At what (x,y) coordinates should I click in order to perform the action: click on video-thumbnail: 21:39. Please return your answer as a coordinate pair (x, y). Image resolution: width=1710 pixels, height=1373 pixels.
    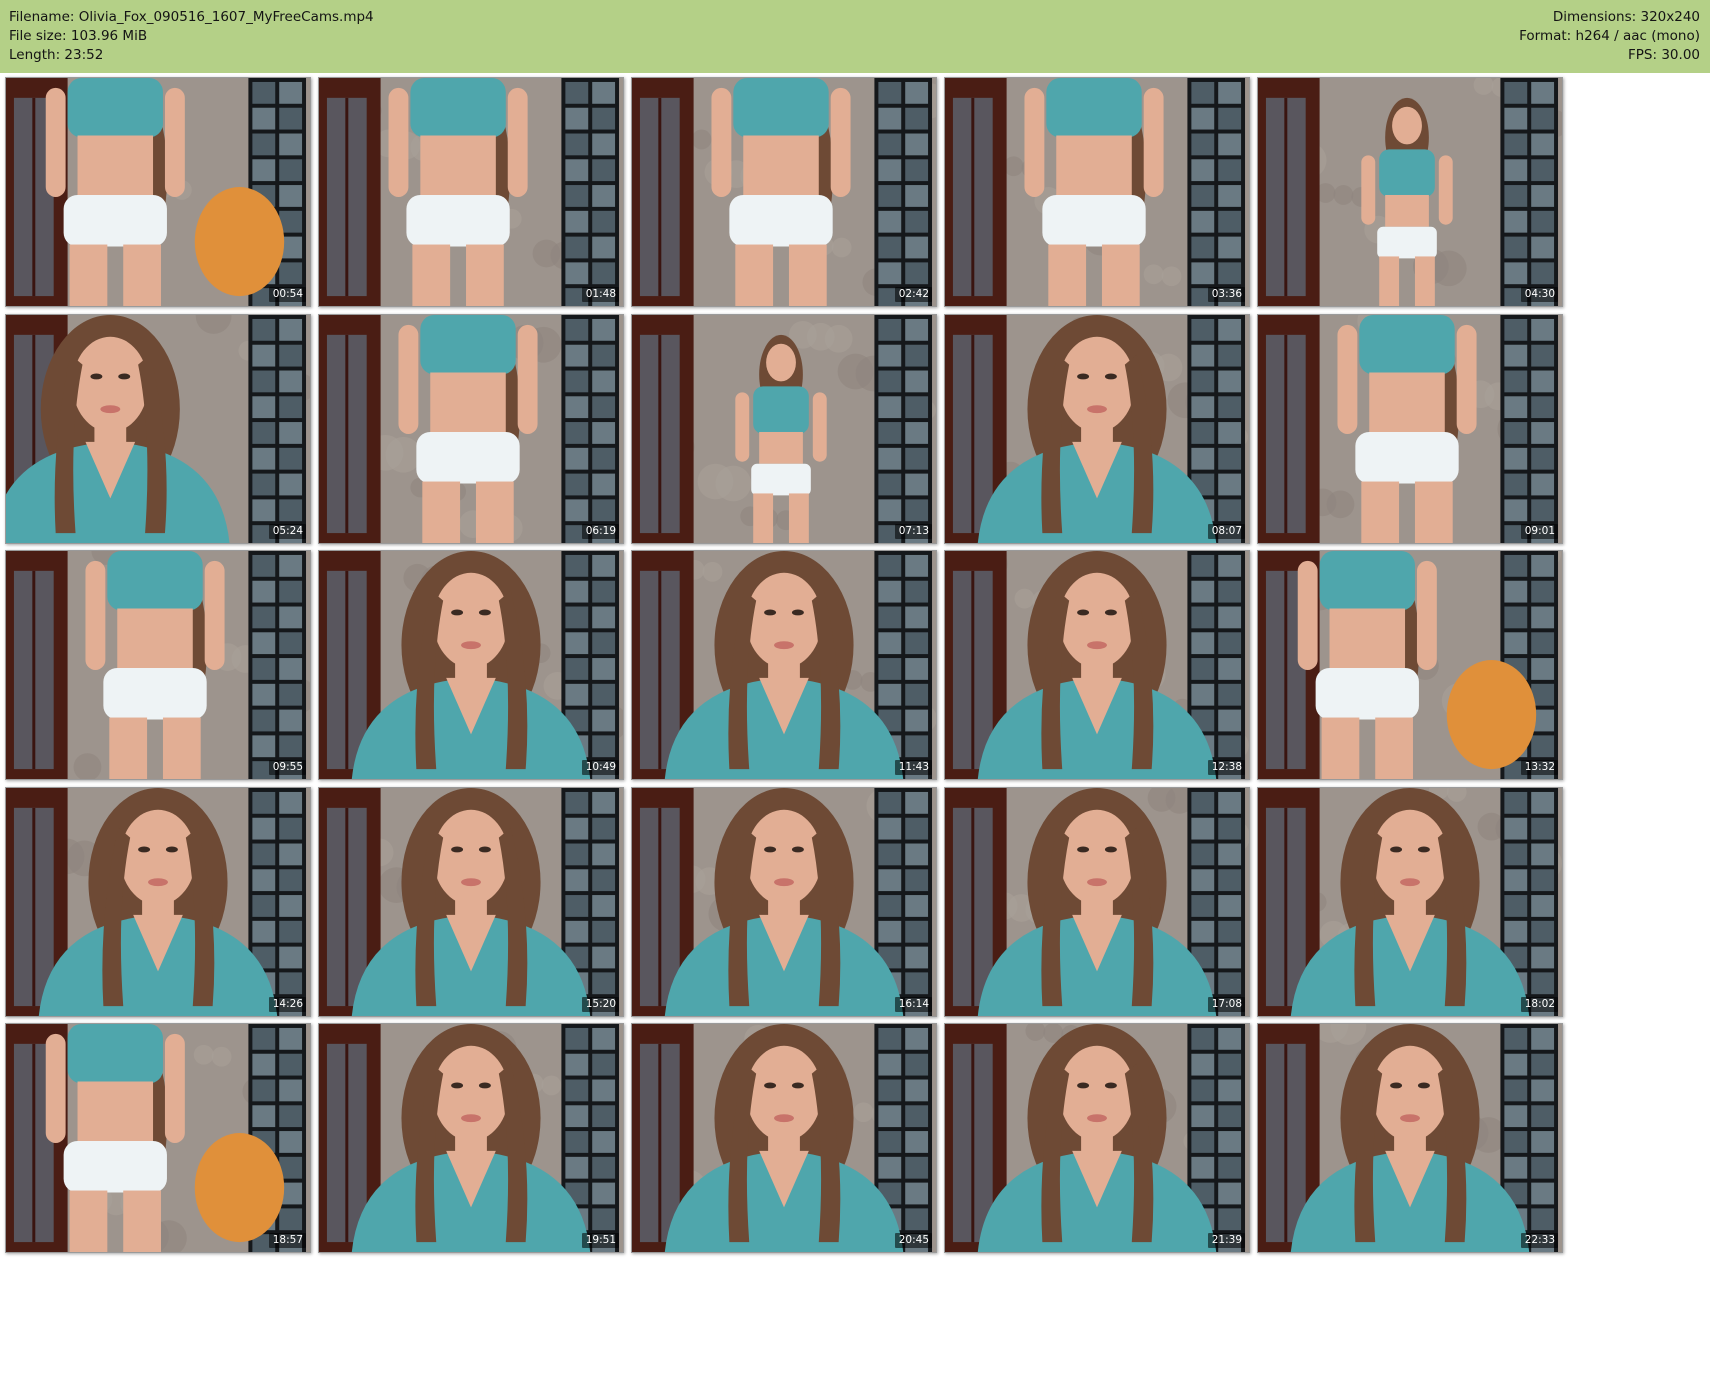
    Looking at the image, I should click on (1097, 1138).